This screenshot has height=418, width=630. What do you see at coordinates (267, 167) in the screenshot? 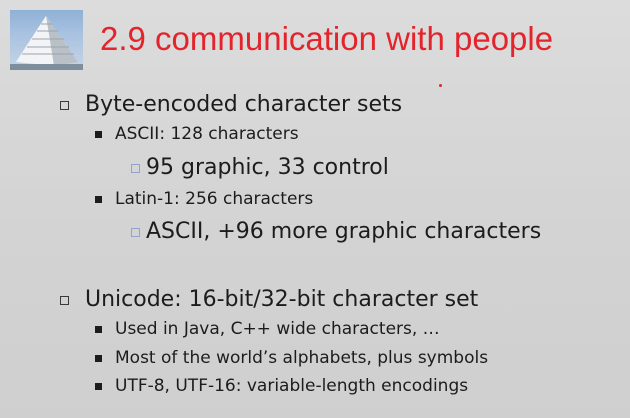
I see `bullet-level3-item: 95 graphic, 33 control` at bounding box center [267, 167].